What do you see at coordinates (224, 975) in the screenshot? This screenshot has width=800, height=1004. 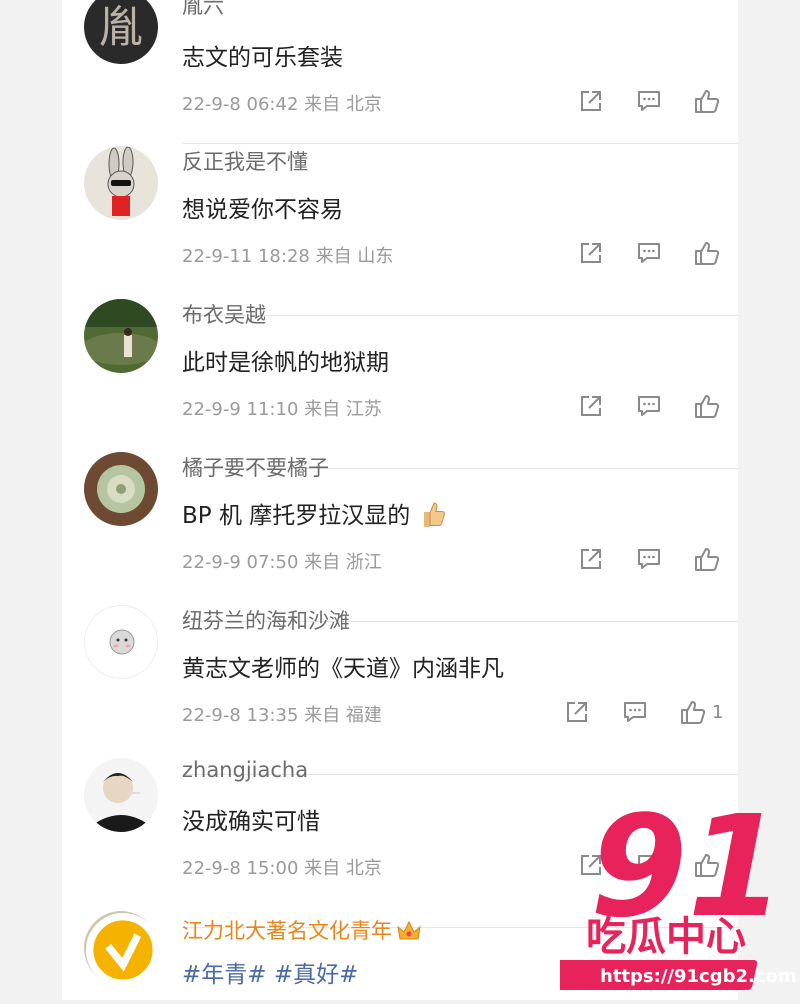 I see `hashtag-link: #年青#` at bounding box center [224, 975].